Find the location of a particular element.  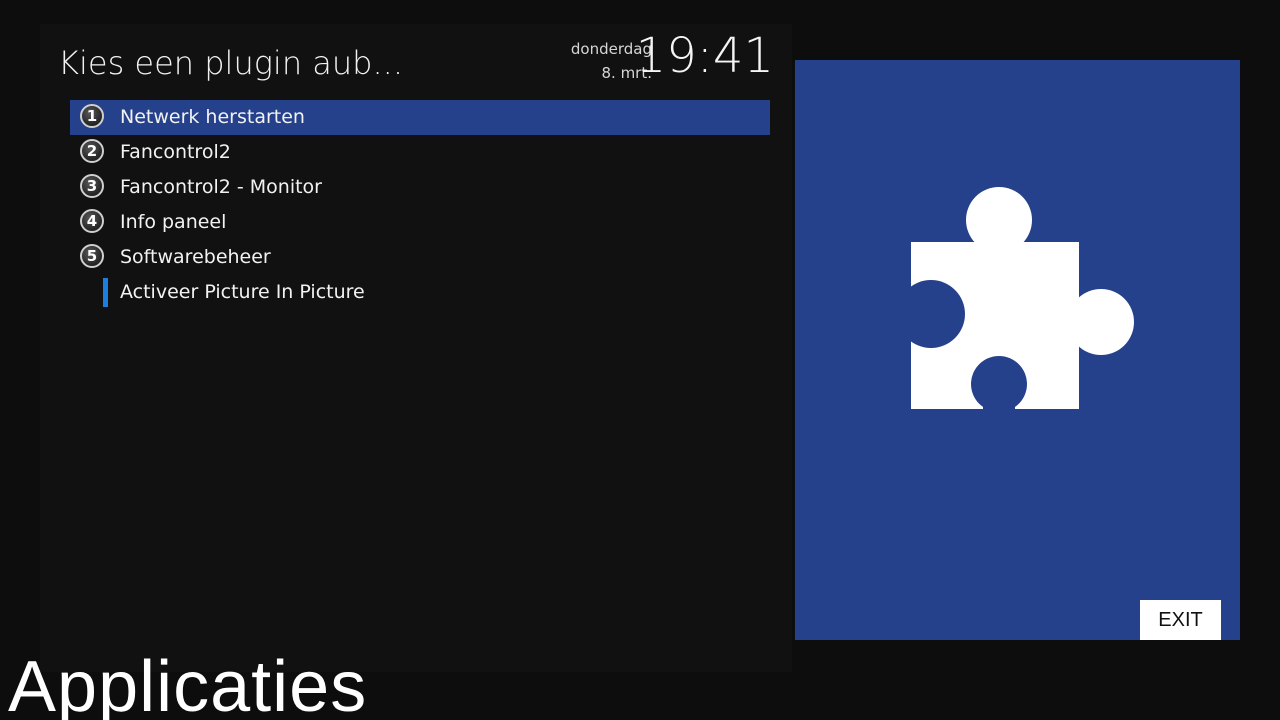

plugin-item-softwarebeheer: 5 Softwarebeheer is located at coordinates (420, 257).